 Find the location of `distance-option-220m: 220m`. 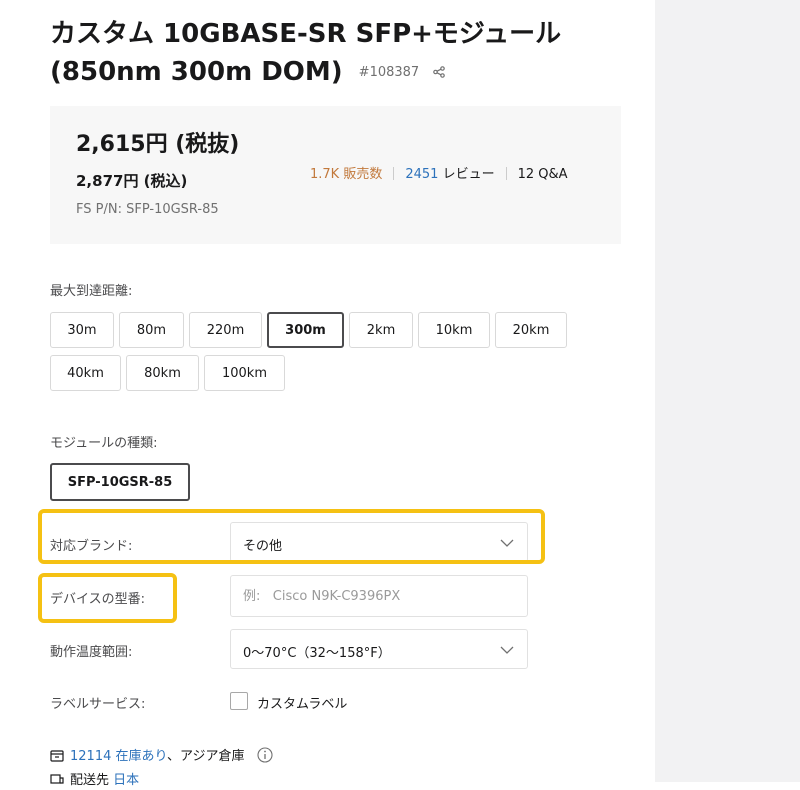

distance-option-220m: 220m is located at coordinates (225, 330).